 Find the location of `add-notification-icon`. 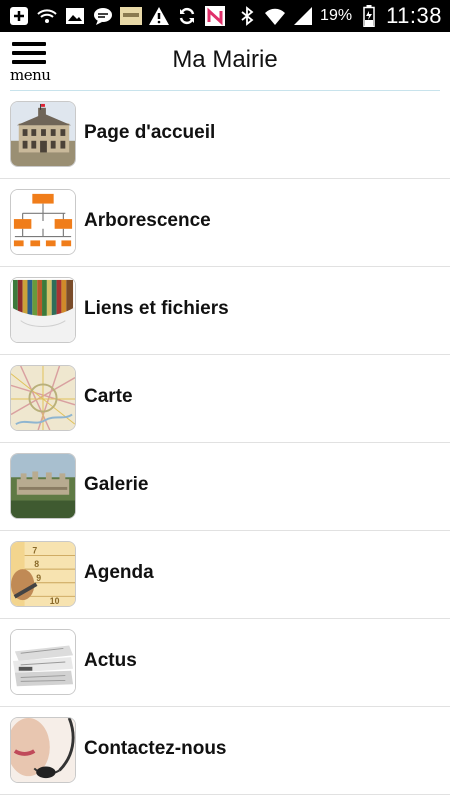

add-notification-icon is located at coordinates (19, 16).